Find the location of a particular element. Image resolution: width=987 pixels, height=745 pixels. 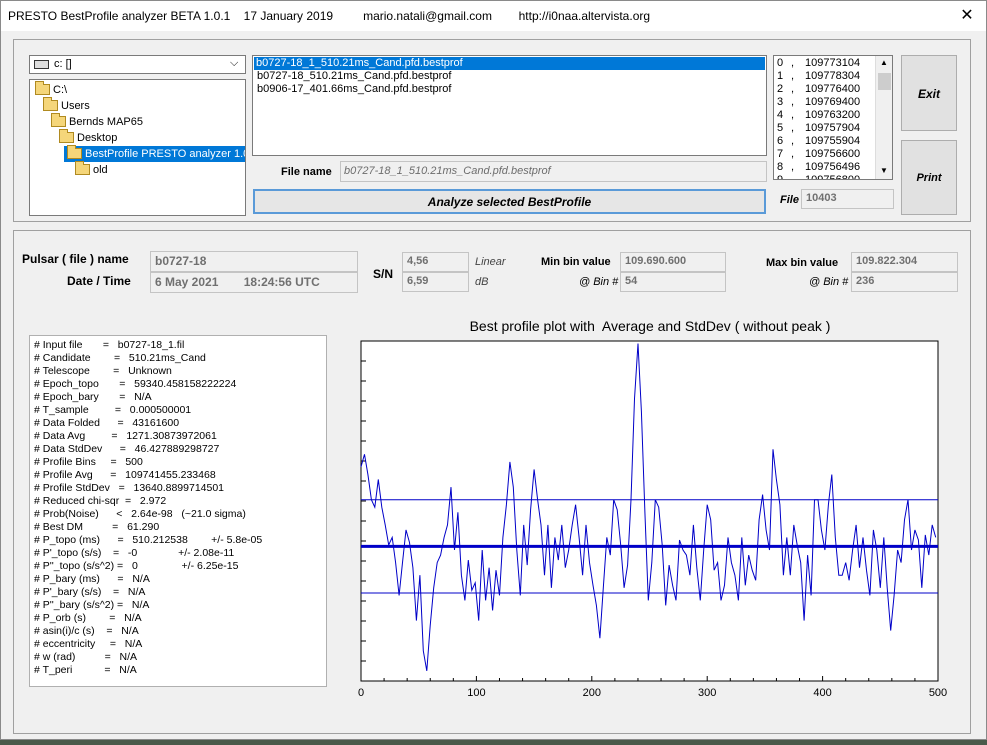

x-tick-label: 100 is located at coordinates (476, 693).